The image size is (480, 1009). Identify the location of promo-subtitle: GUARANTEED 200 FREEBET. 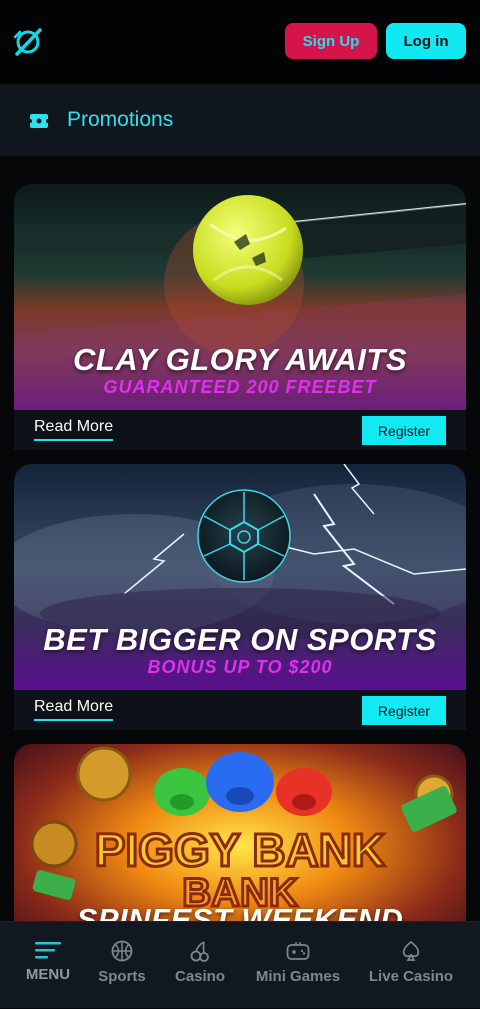
(240, 387).